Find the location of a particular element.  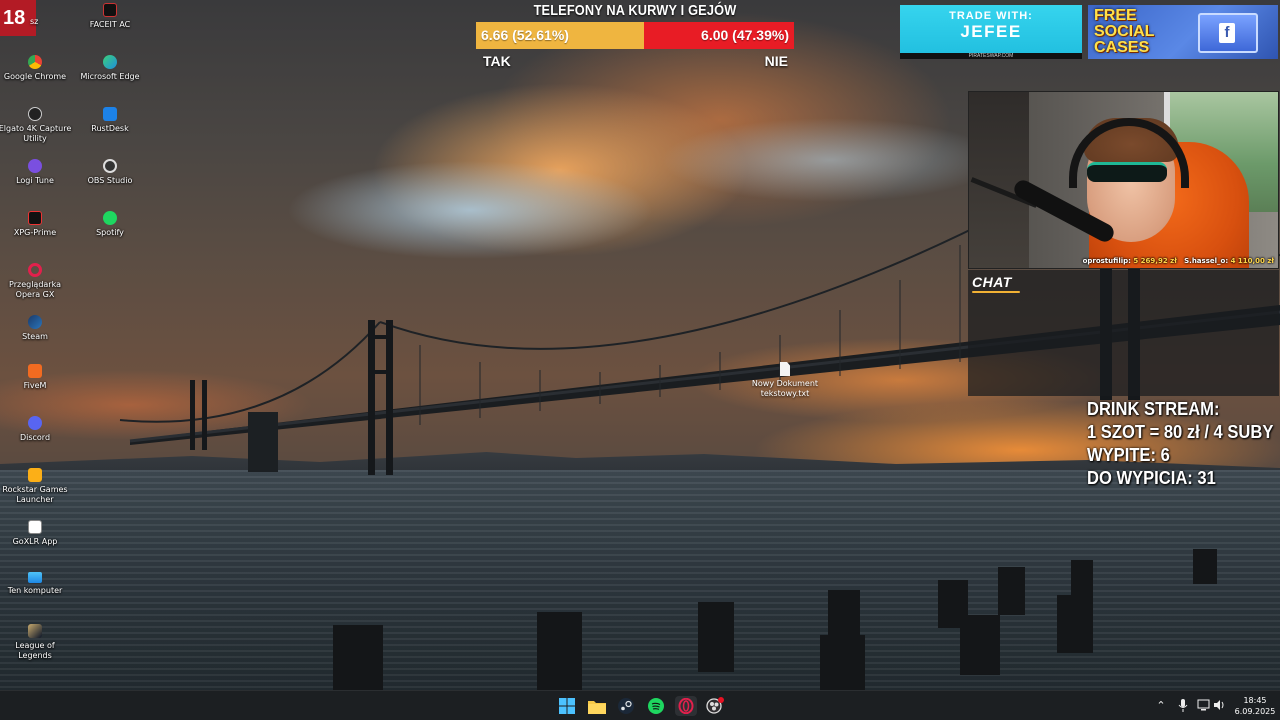

drink-stream-drunk: WYPITE: 6 is located at coordinates (1128, 455).